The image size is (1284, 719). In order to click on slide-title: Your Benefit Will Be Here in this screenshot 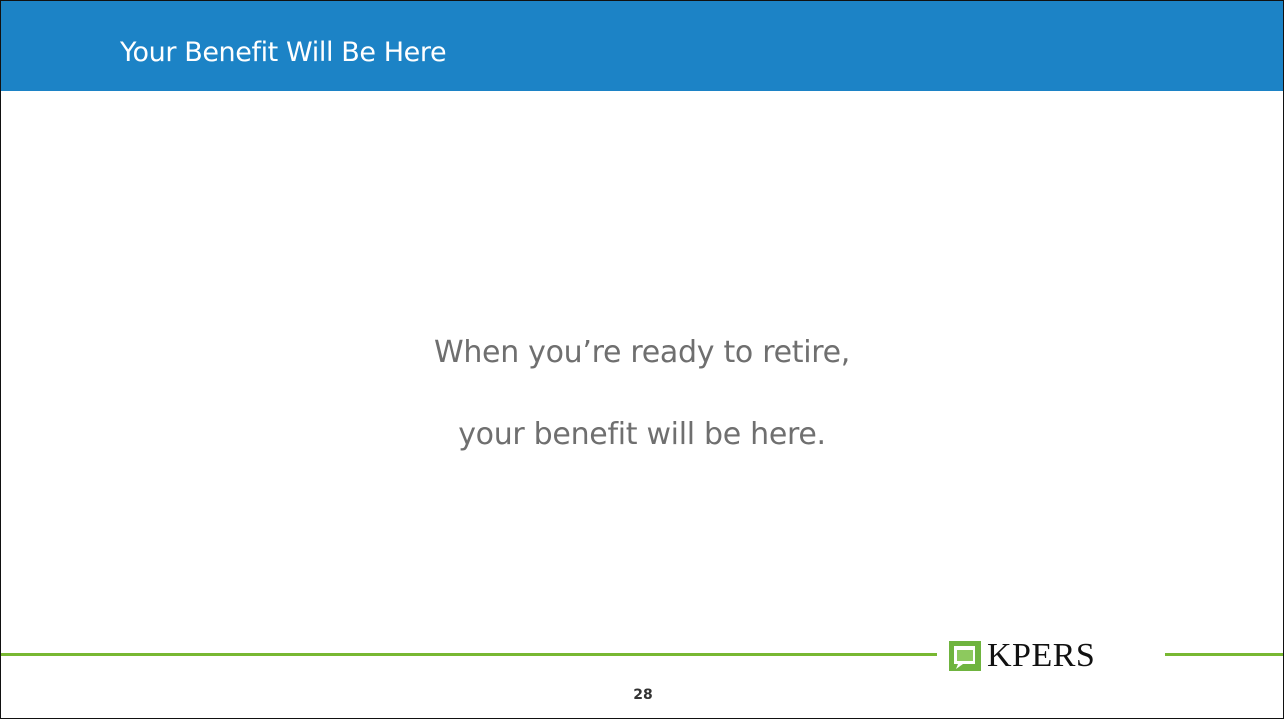, I will do `click(283, 52)`.